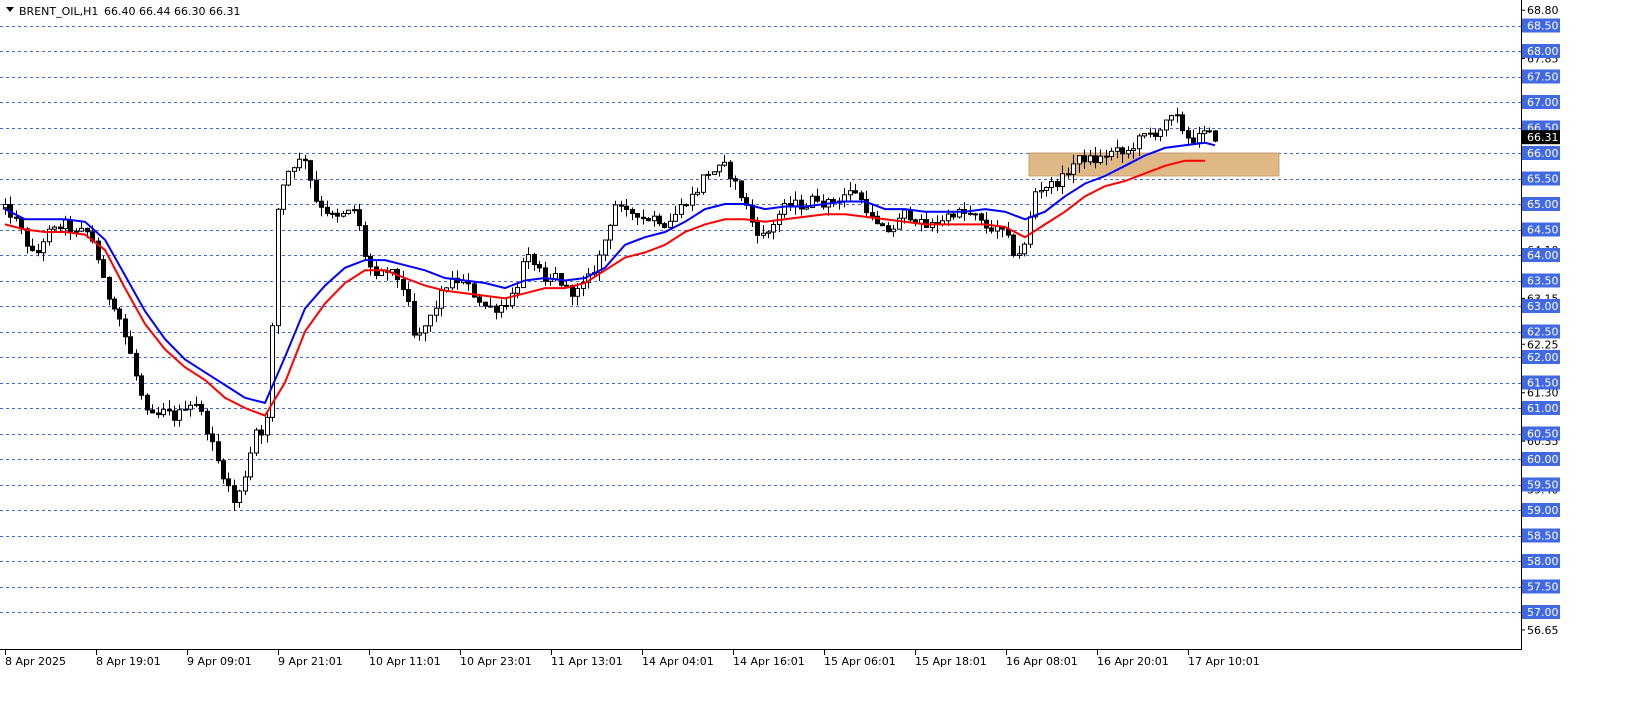  What do you see at coordinates (405, 661) in the screenshot?
I see `time-tick-label: 10 Apr 11:01` at bounding box center [405, 661].